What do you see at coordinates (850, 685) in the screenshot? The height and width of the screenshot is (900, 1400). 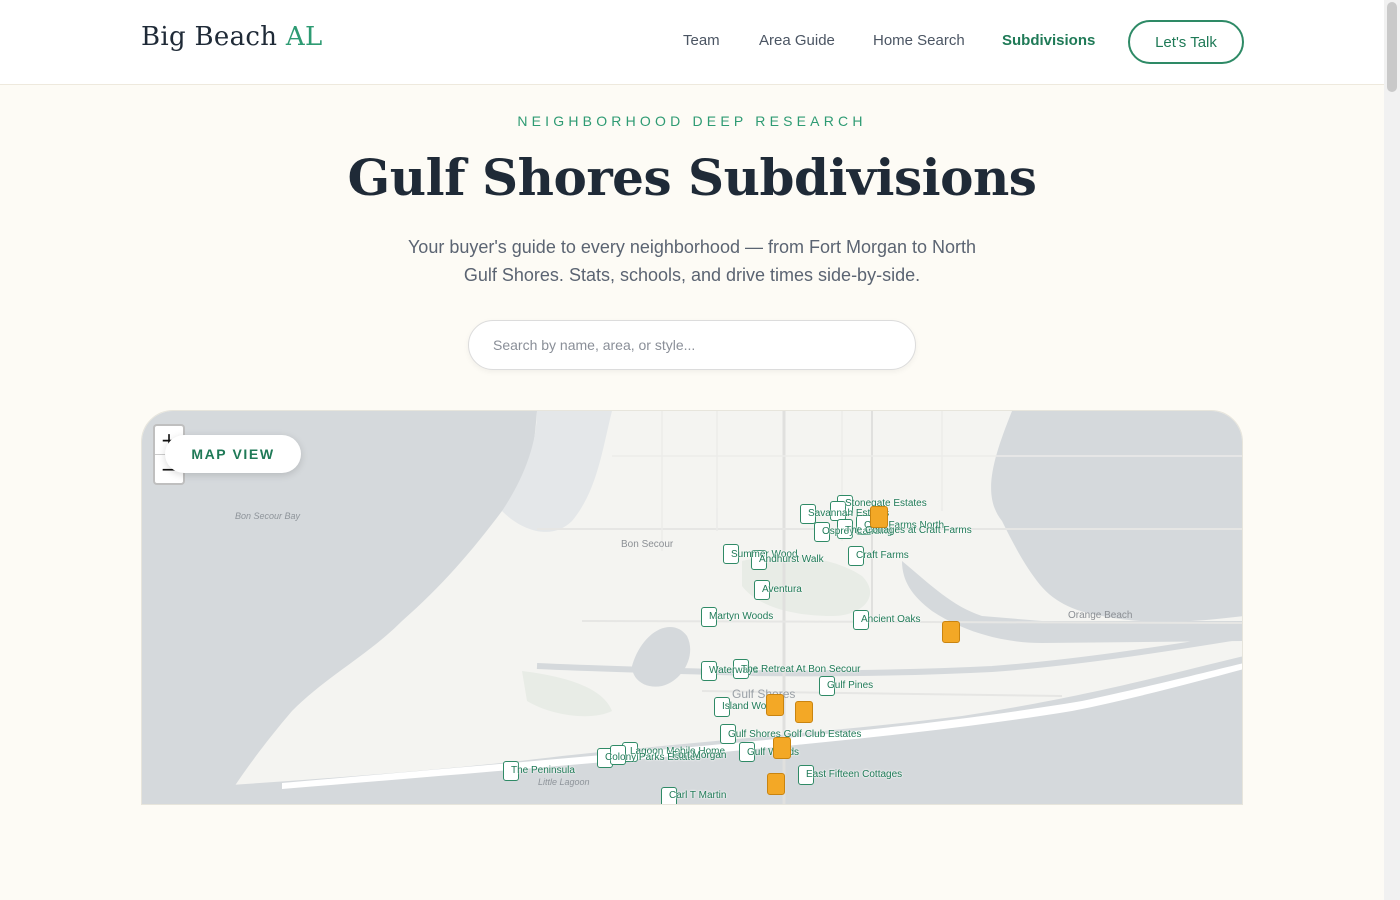 I see `label-gulf-pines: Gulf Pines` at bounding box center [850, 685].